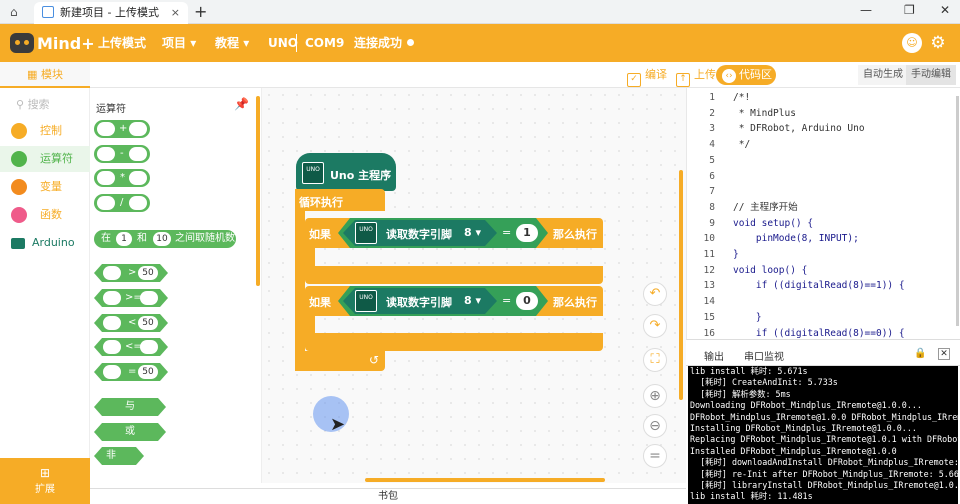 The width and height of the screenshot is (960, 504). I want to click on tutorial-menu: 教程 ▾, so click(232, 43).